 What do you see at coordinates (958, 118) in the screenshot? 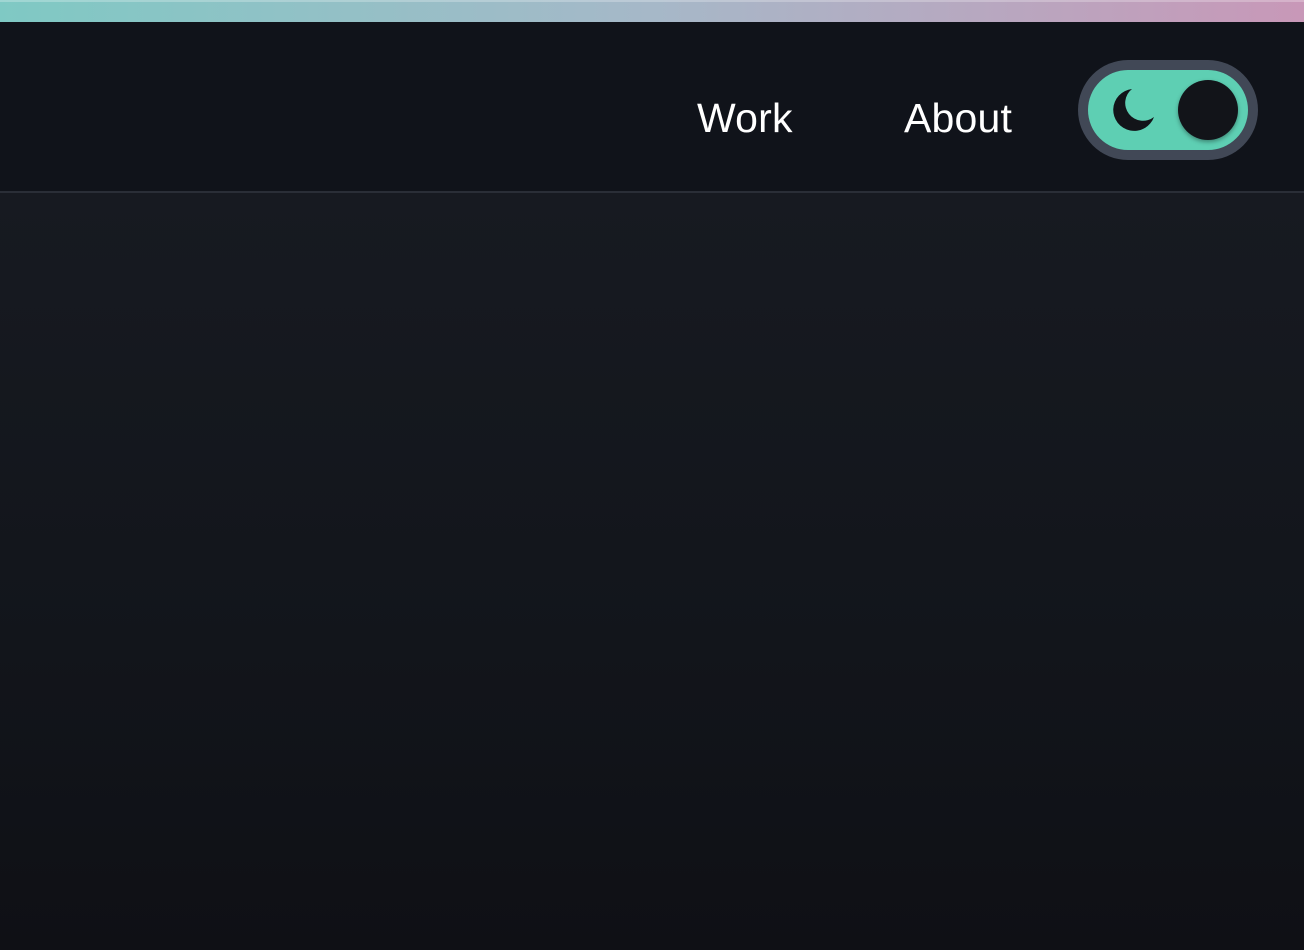
I see `nav-link-about: About` at bounding box center [958, 118].